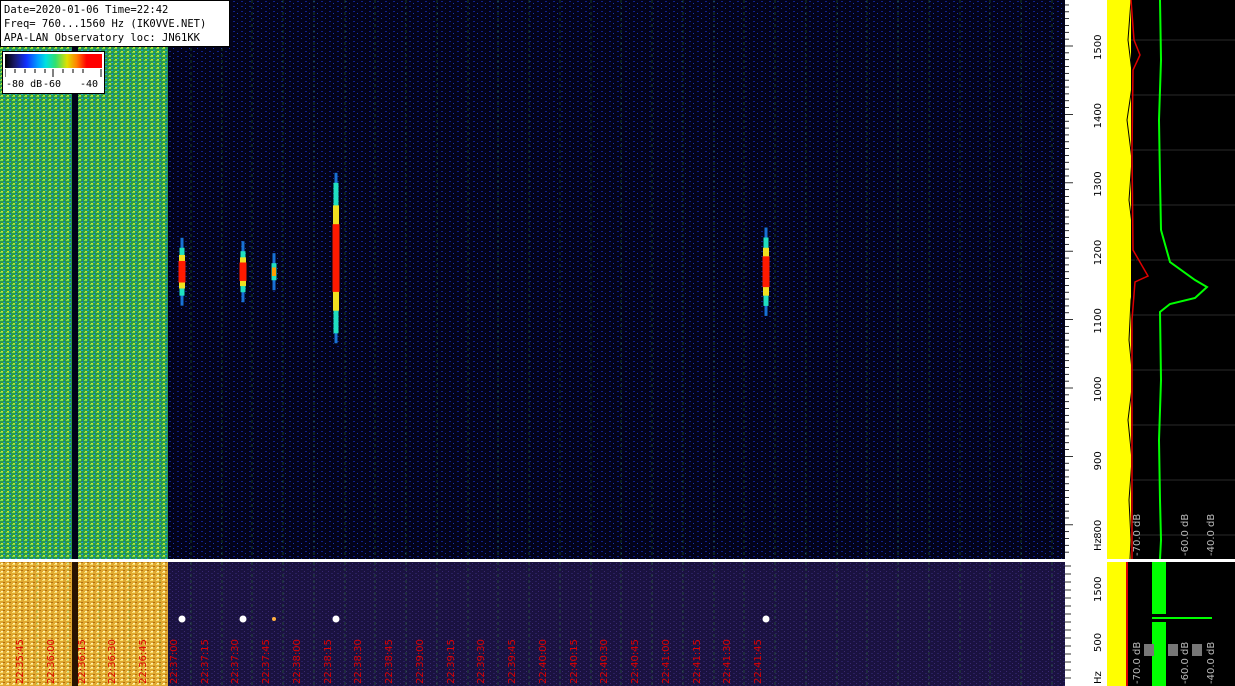  I want to click on color-scale-bar, so click(53, 61).